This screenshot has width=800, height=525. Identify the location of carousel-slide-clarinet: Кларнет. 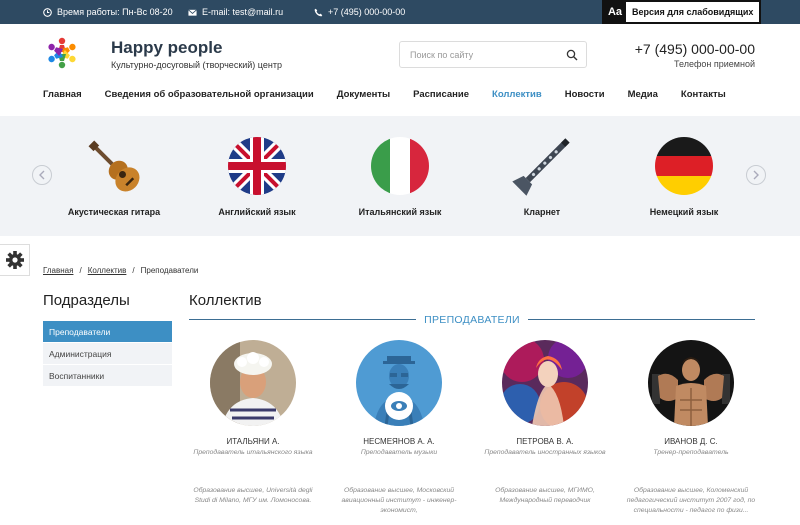
(542, 176).